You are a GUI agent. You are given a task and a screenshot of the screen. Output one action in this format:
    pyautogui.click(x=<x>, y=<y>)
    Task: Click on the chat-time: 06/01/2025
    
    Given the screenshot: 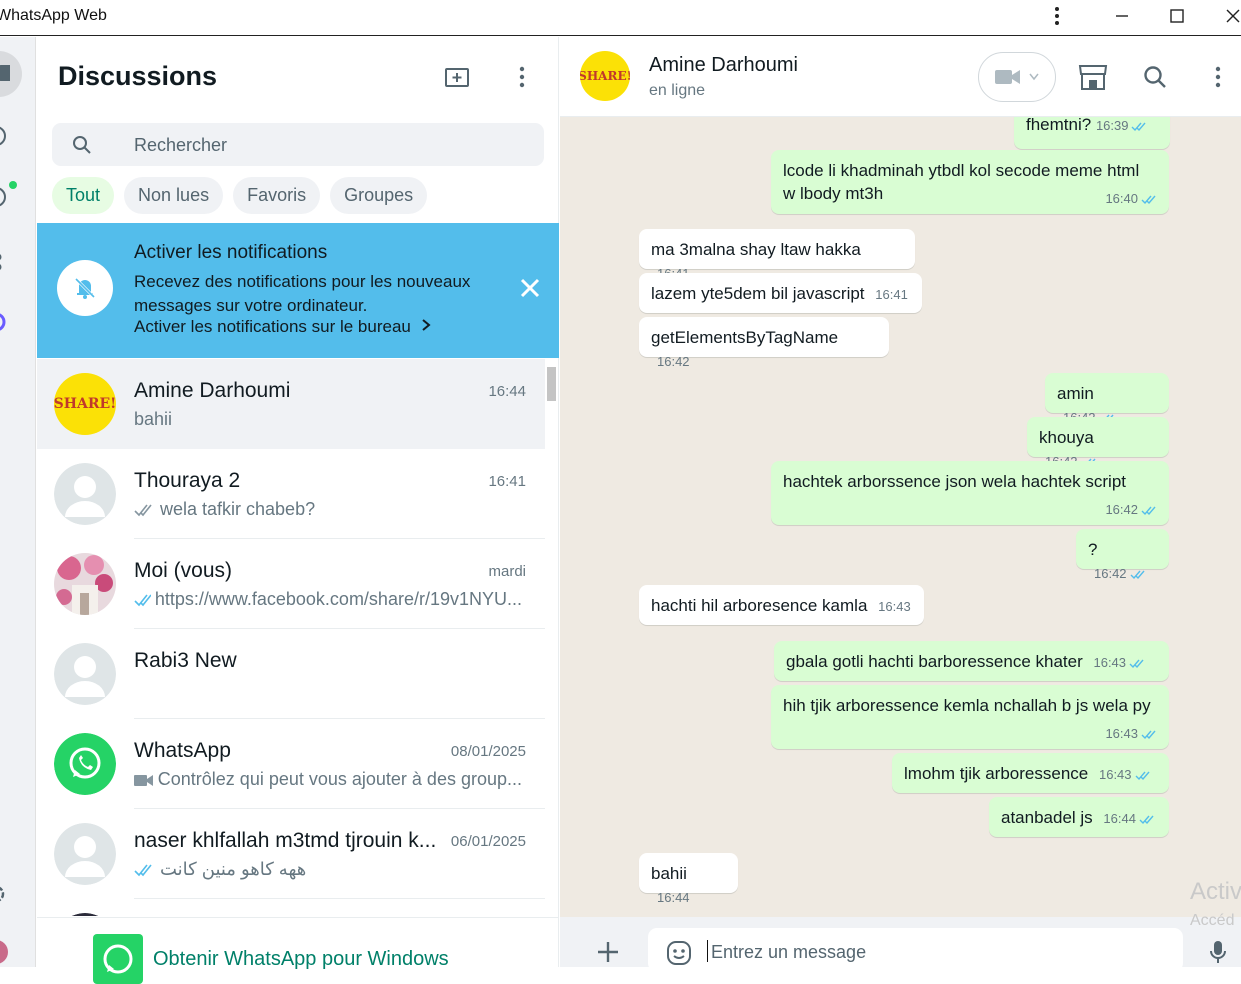 What is the action you would take?
    pyautogui.click(x=488, y=841)
    